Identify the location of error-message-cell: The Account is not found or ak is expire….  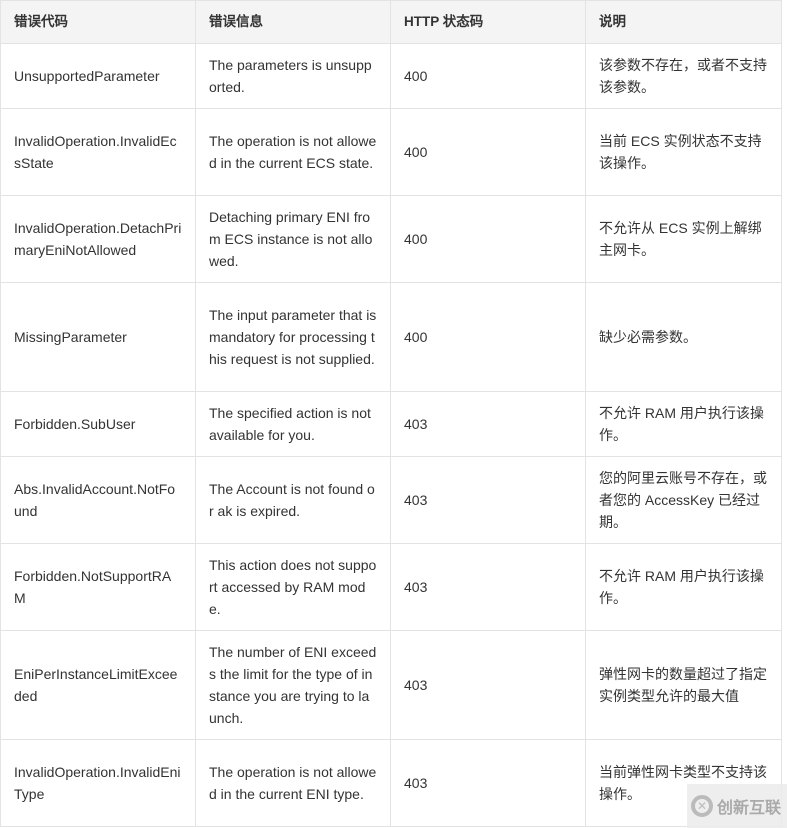
(293, 500).